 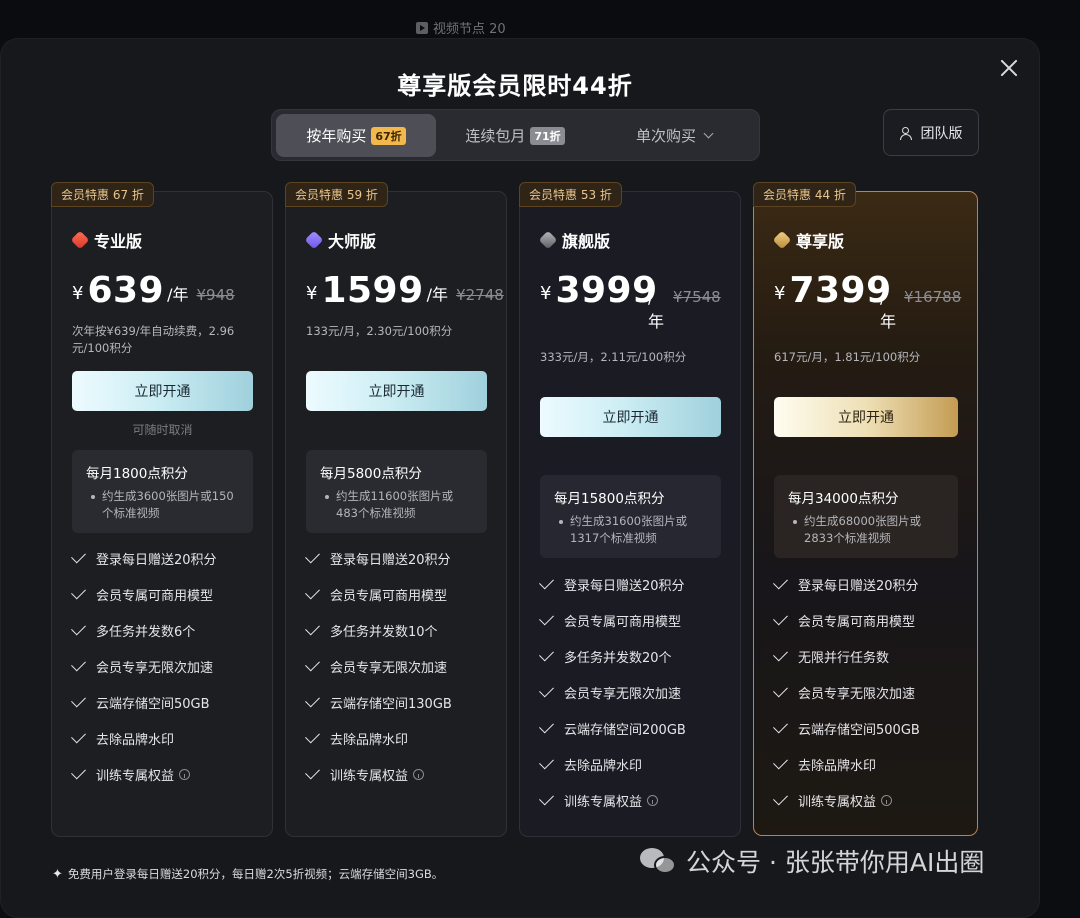 I want to click on original-price: ¥7548, so click(x=697, y=297).